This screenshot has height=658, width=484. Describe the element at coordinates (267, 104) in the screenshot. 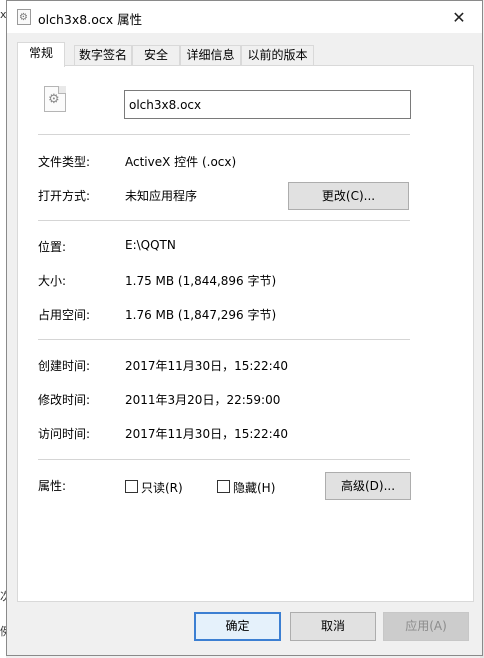

I see `file-name-input` at that location.